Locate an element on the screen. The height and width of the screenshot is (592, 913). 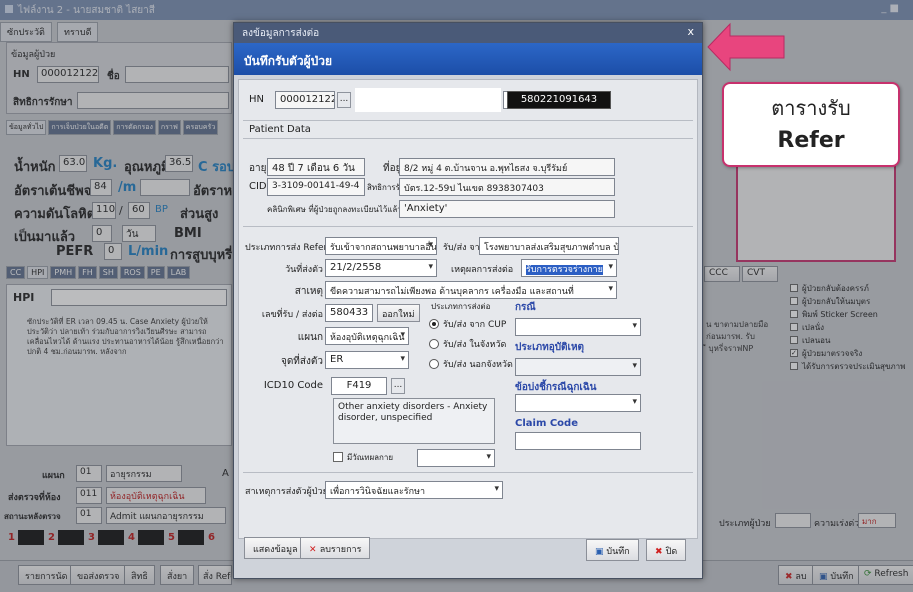
case-label: กรณี is located at coordinates (525, 307).